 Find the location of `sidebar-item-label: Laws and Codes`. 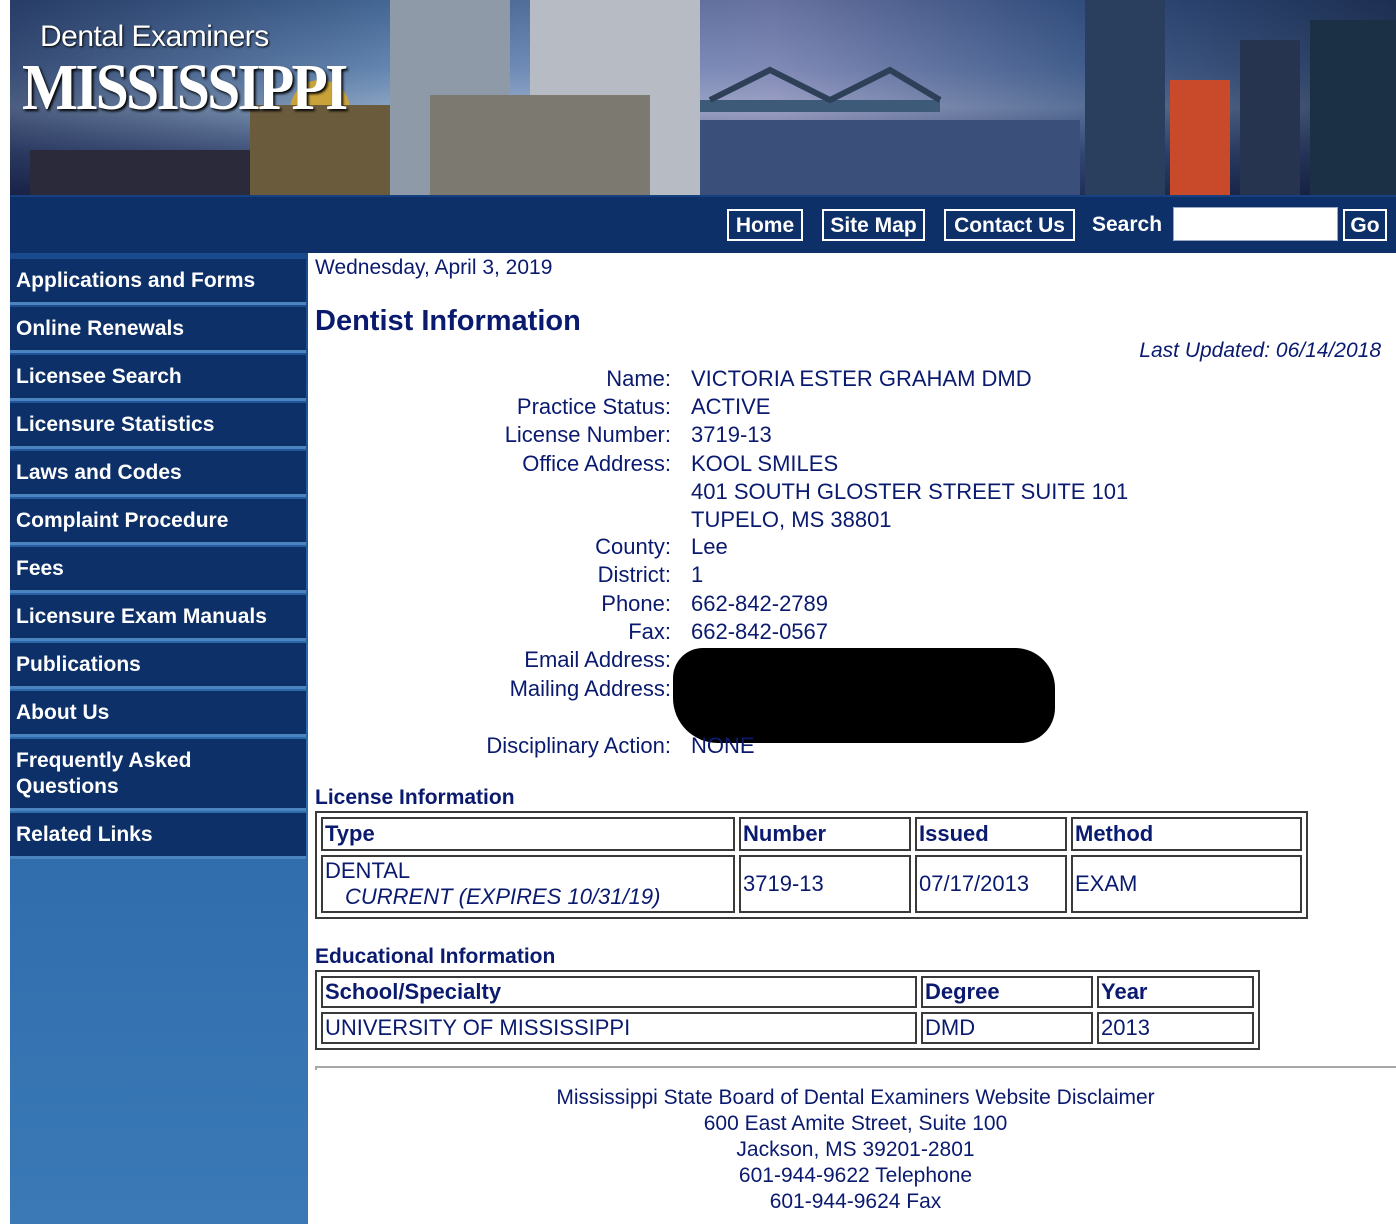

sidebar-item-label: Laws and Codes is located at coordinates (99, 473).